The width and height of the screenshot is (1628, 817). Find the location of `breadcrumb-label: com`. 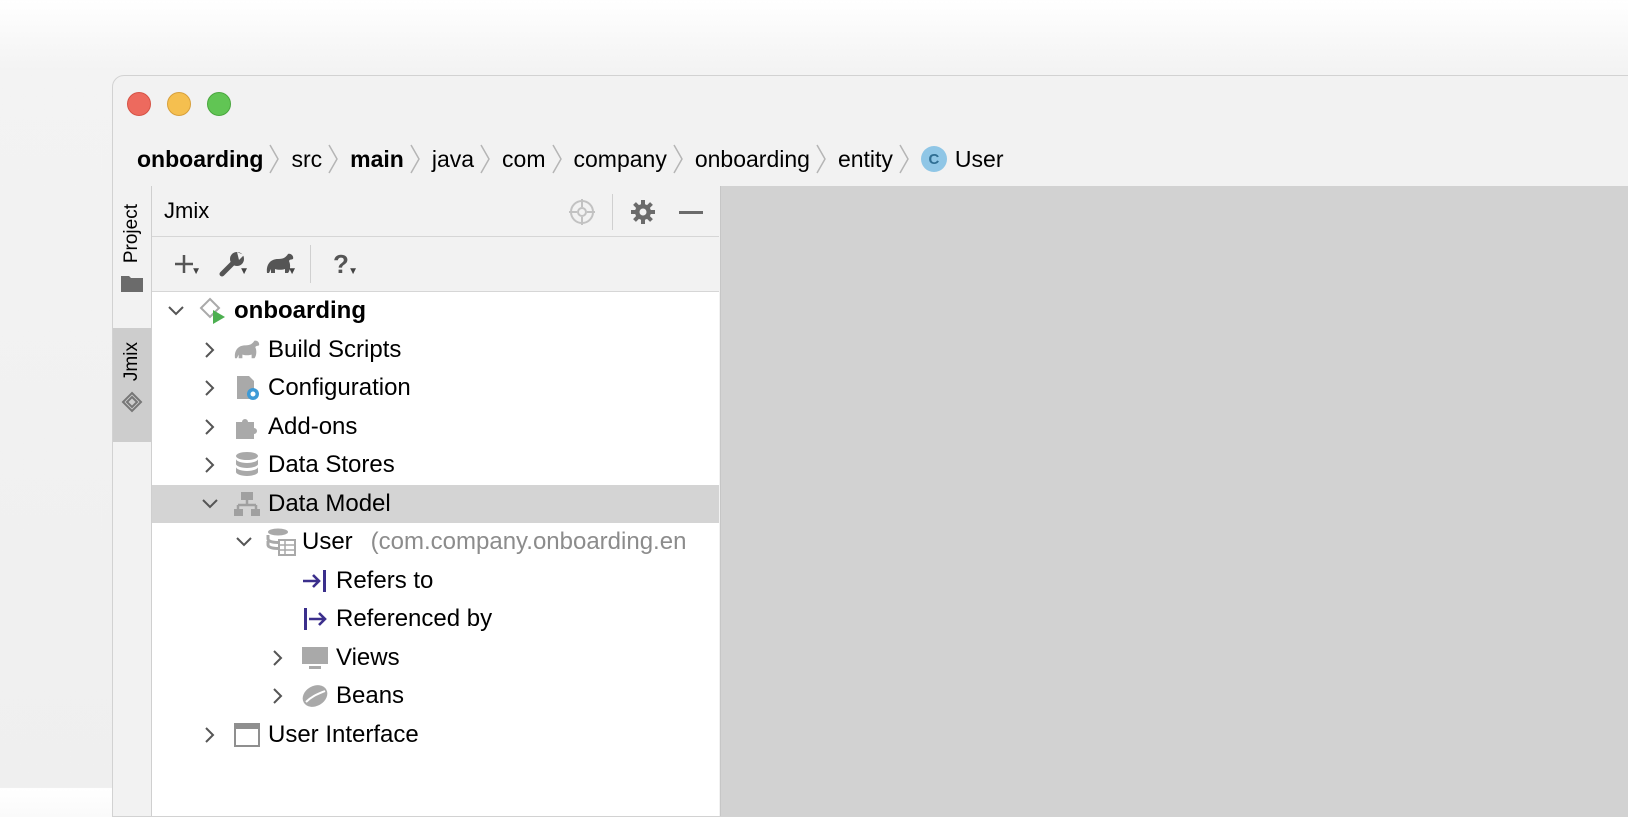

breadcrumb-label: com is located at coordinates (524, 158).